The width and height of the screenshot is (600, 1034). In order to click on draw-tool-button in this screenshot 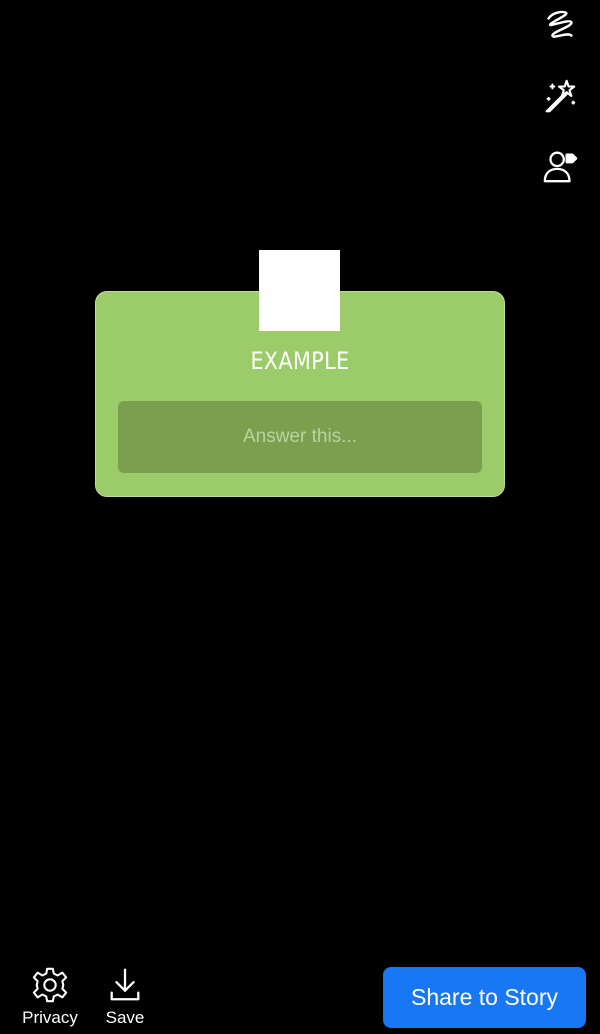, I will do `click(560, 26)`.